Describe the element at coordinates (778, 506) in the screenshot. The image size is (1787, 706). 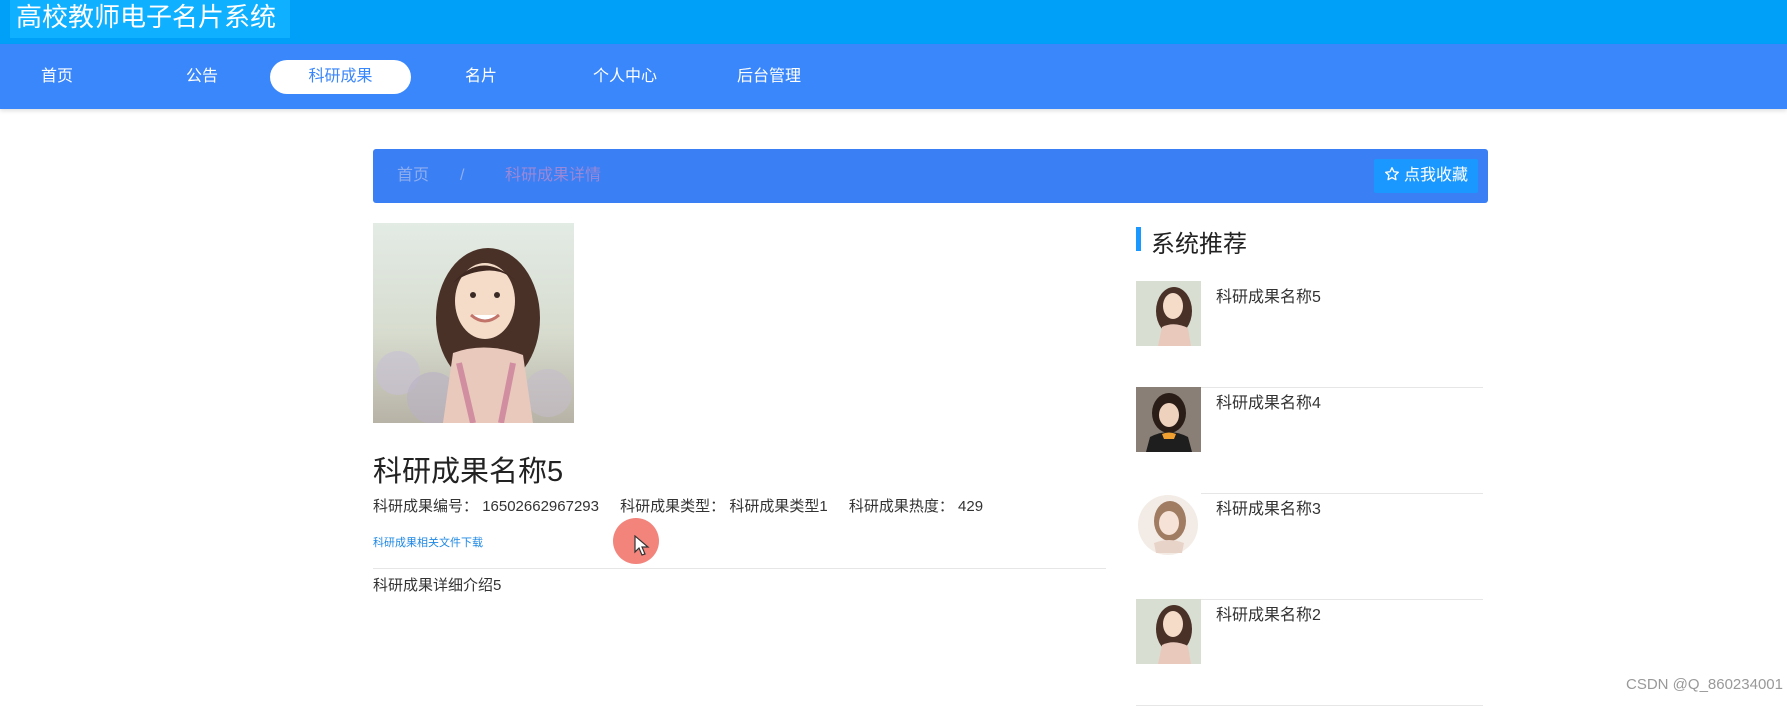
I see `type-value: 科研成果类型1` at that location.